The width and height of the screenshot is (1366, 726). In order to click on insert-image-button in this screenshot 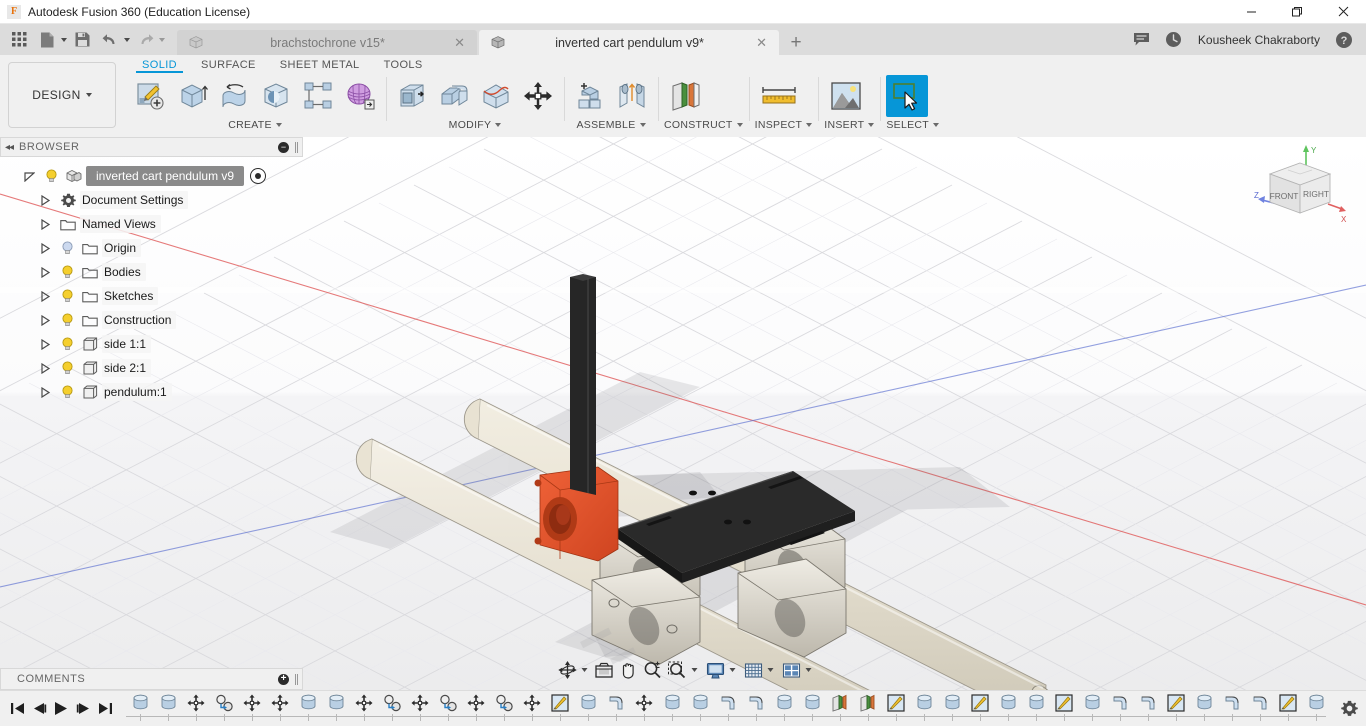, I will do `click(846, 96)`.